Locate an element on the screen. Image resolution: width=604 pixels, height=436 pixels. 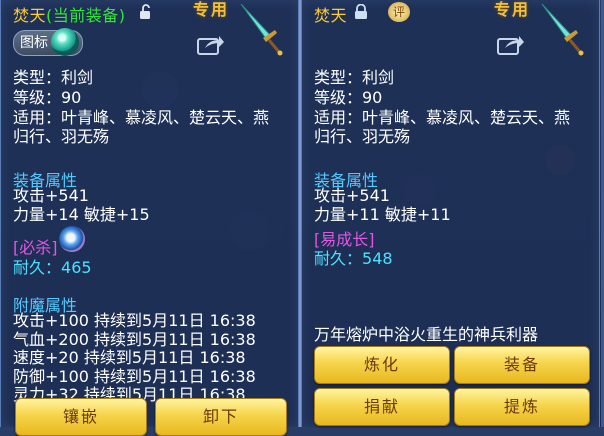
skill-icon is located at coordinates (72, 239).